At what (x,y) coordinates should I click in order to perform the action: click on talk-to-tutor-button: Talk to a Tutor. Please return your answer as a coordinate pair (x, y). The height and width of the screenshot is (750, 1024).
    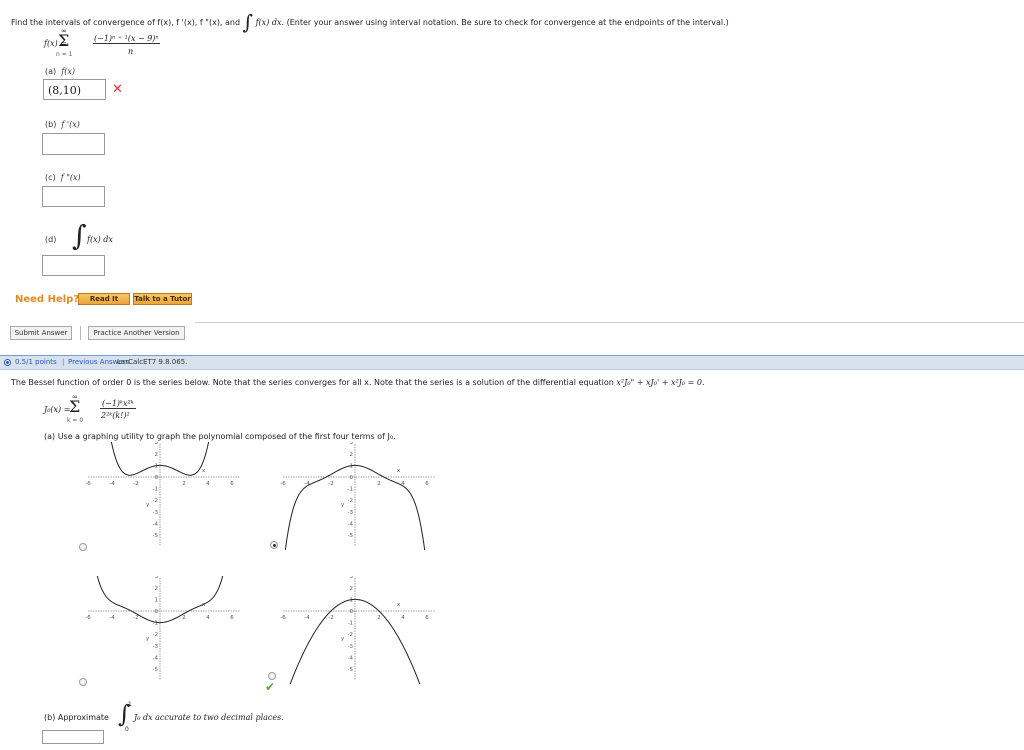
    Looking at the image, I should click on (162, 299).